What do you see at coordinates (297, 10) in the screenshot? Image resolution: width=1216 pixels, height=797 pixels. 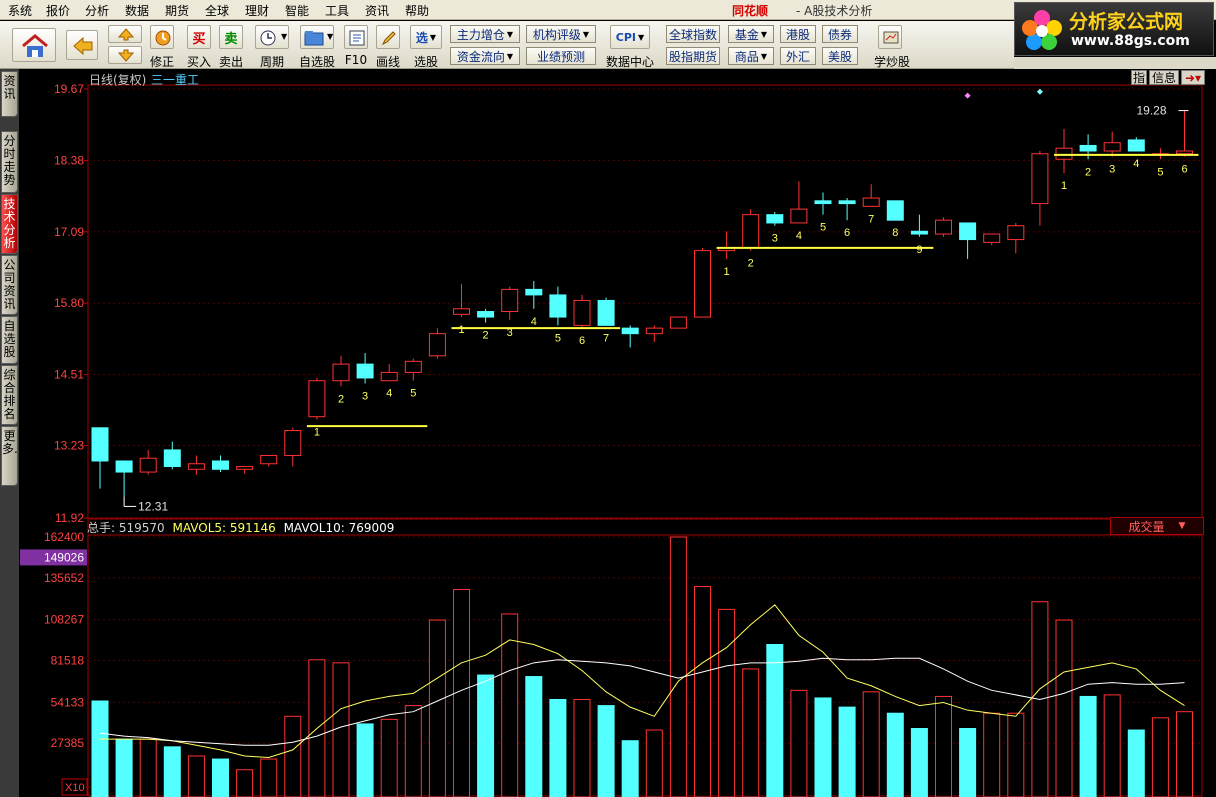 I see `menu-smart: 智能` at bounding box center [297, 10].